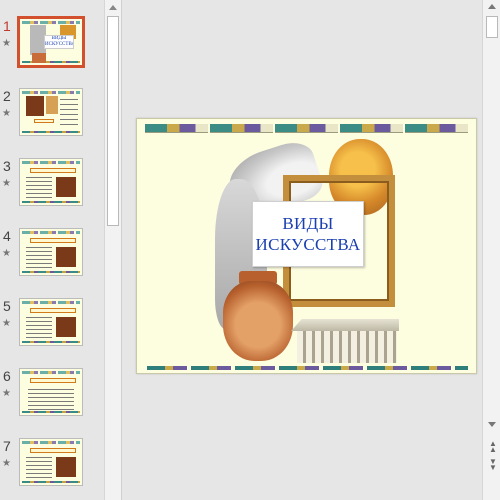  I want to click on slide-thumbnail-row: 1 ★ ВИДЫ ИСКУССТВА, so click(52, 45).